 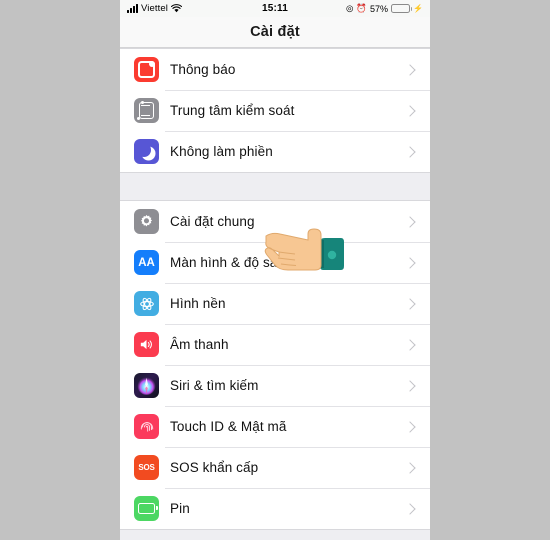 What do you see at coordinates (350, 8) in the screenshot?
I see `do-not-disturb-icon: ◎` at bounding box center [350, 8].